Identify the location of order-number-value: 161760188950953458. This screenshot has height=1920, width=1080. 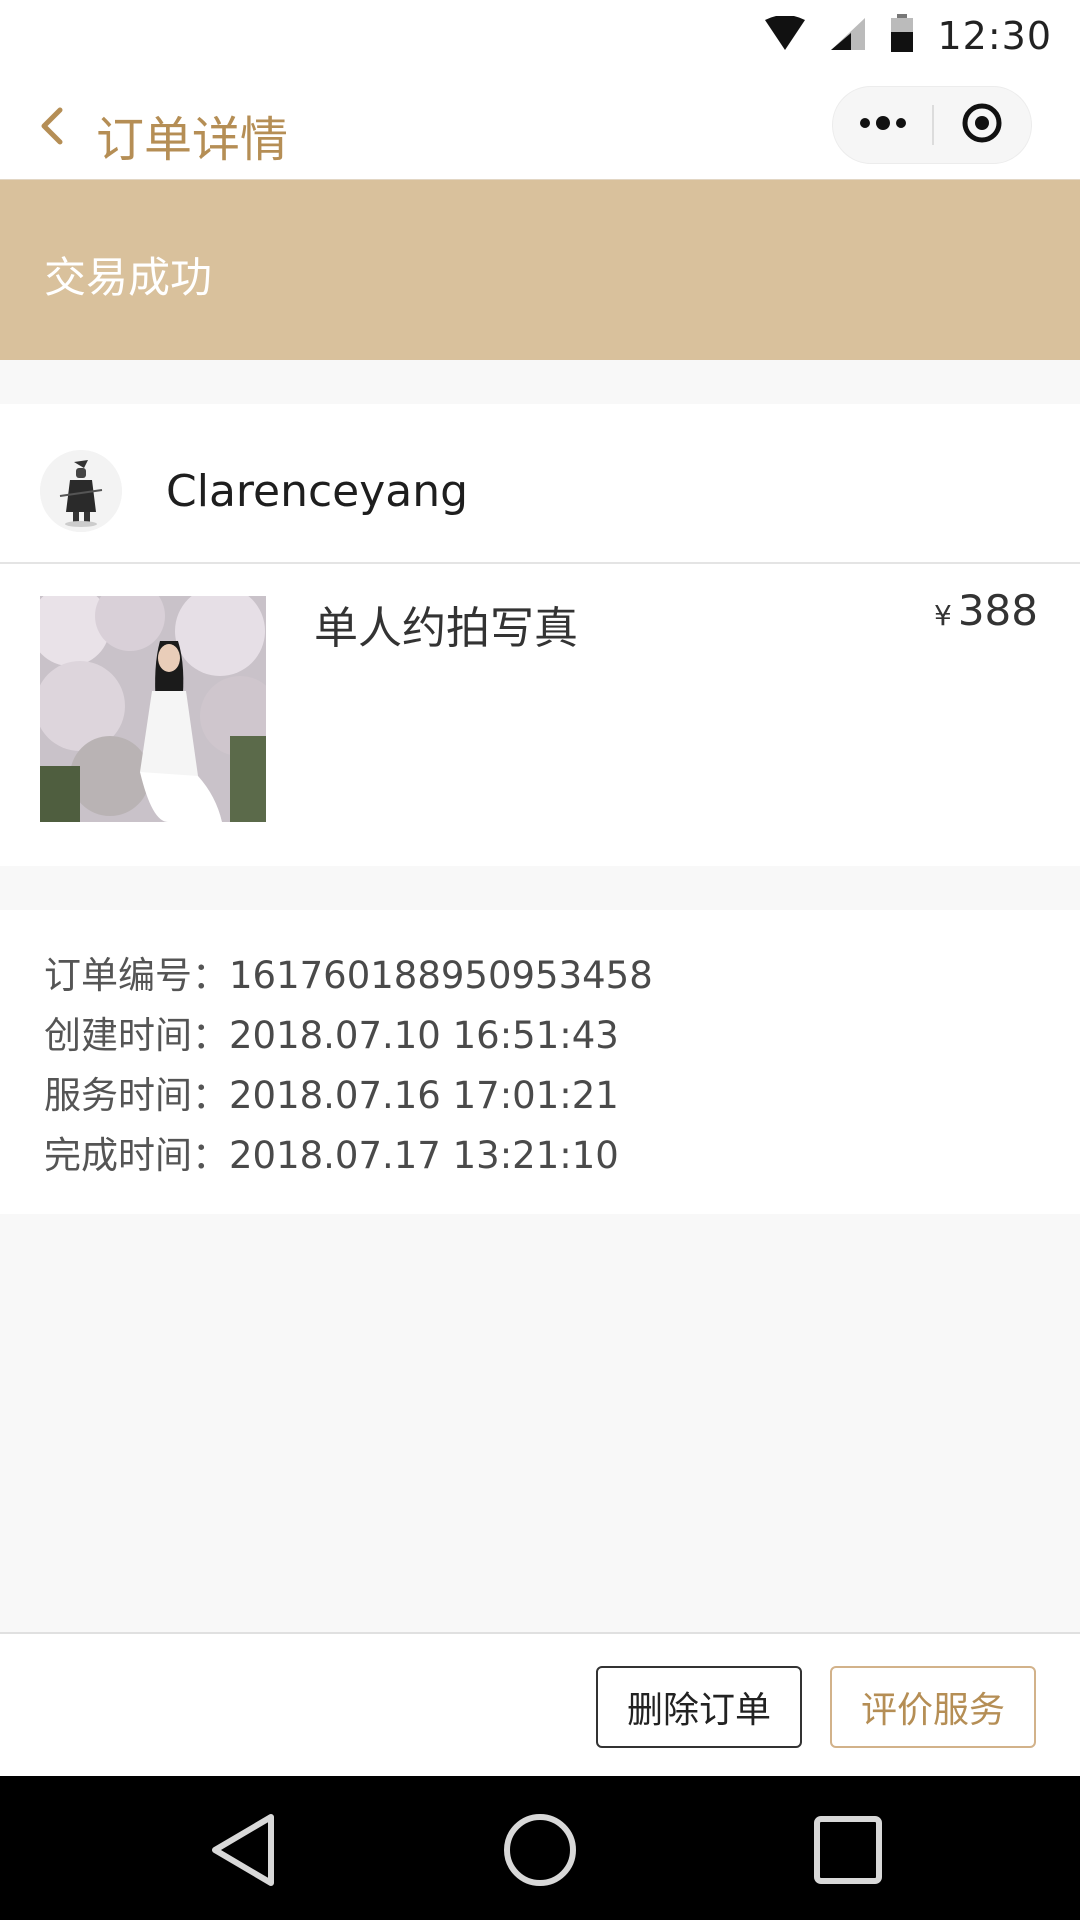
(441, 975).